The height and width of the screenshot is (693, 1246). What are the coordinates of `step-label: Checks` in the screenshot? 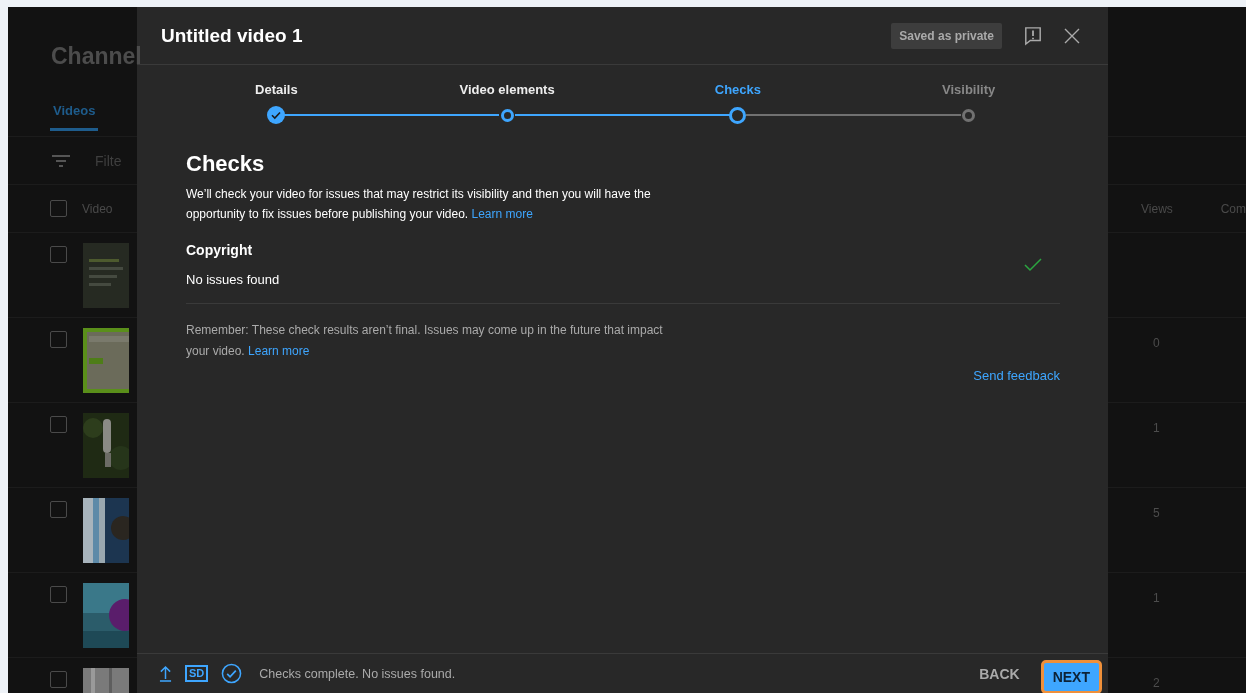 It's located at (737, 89).